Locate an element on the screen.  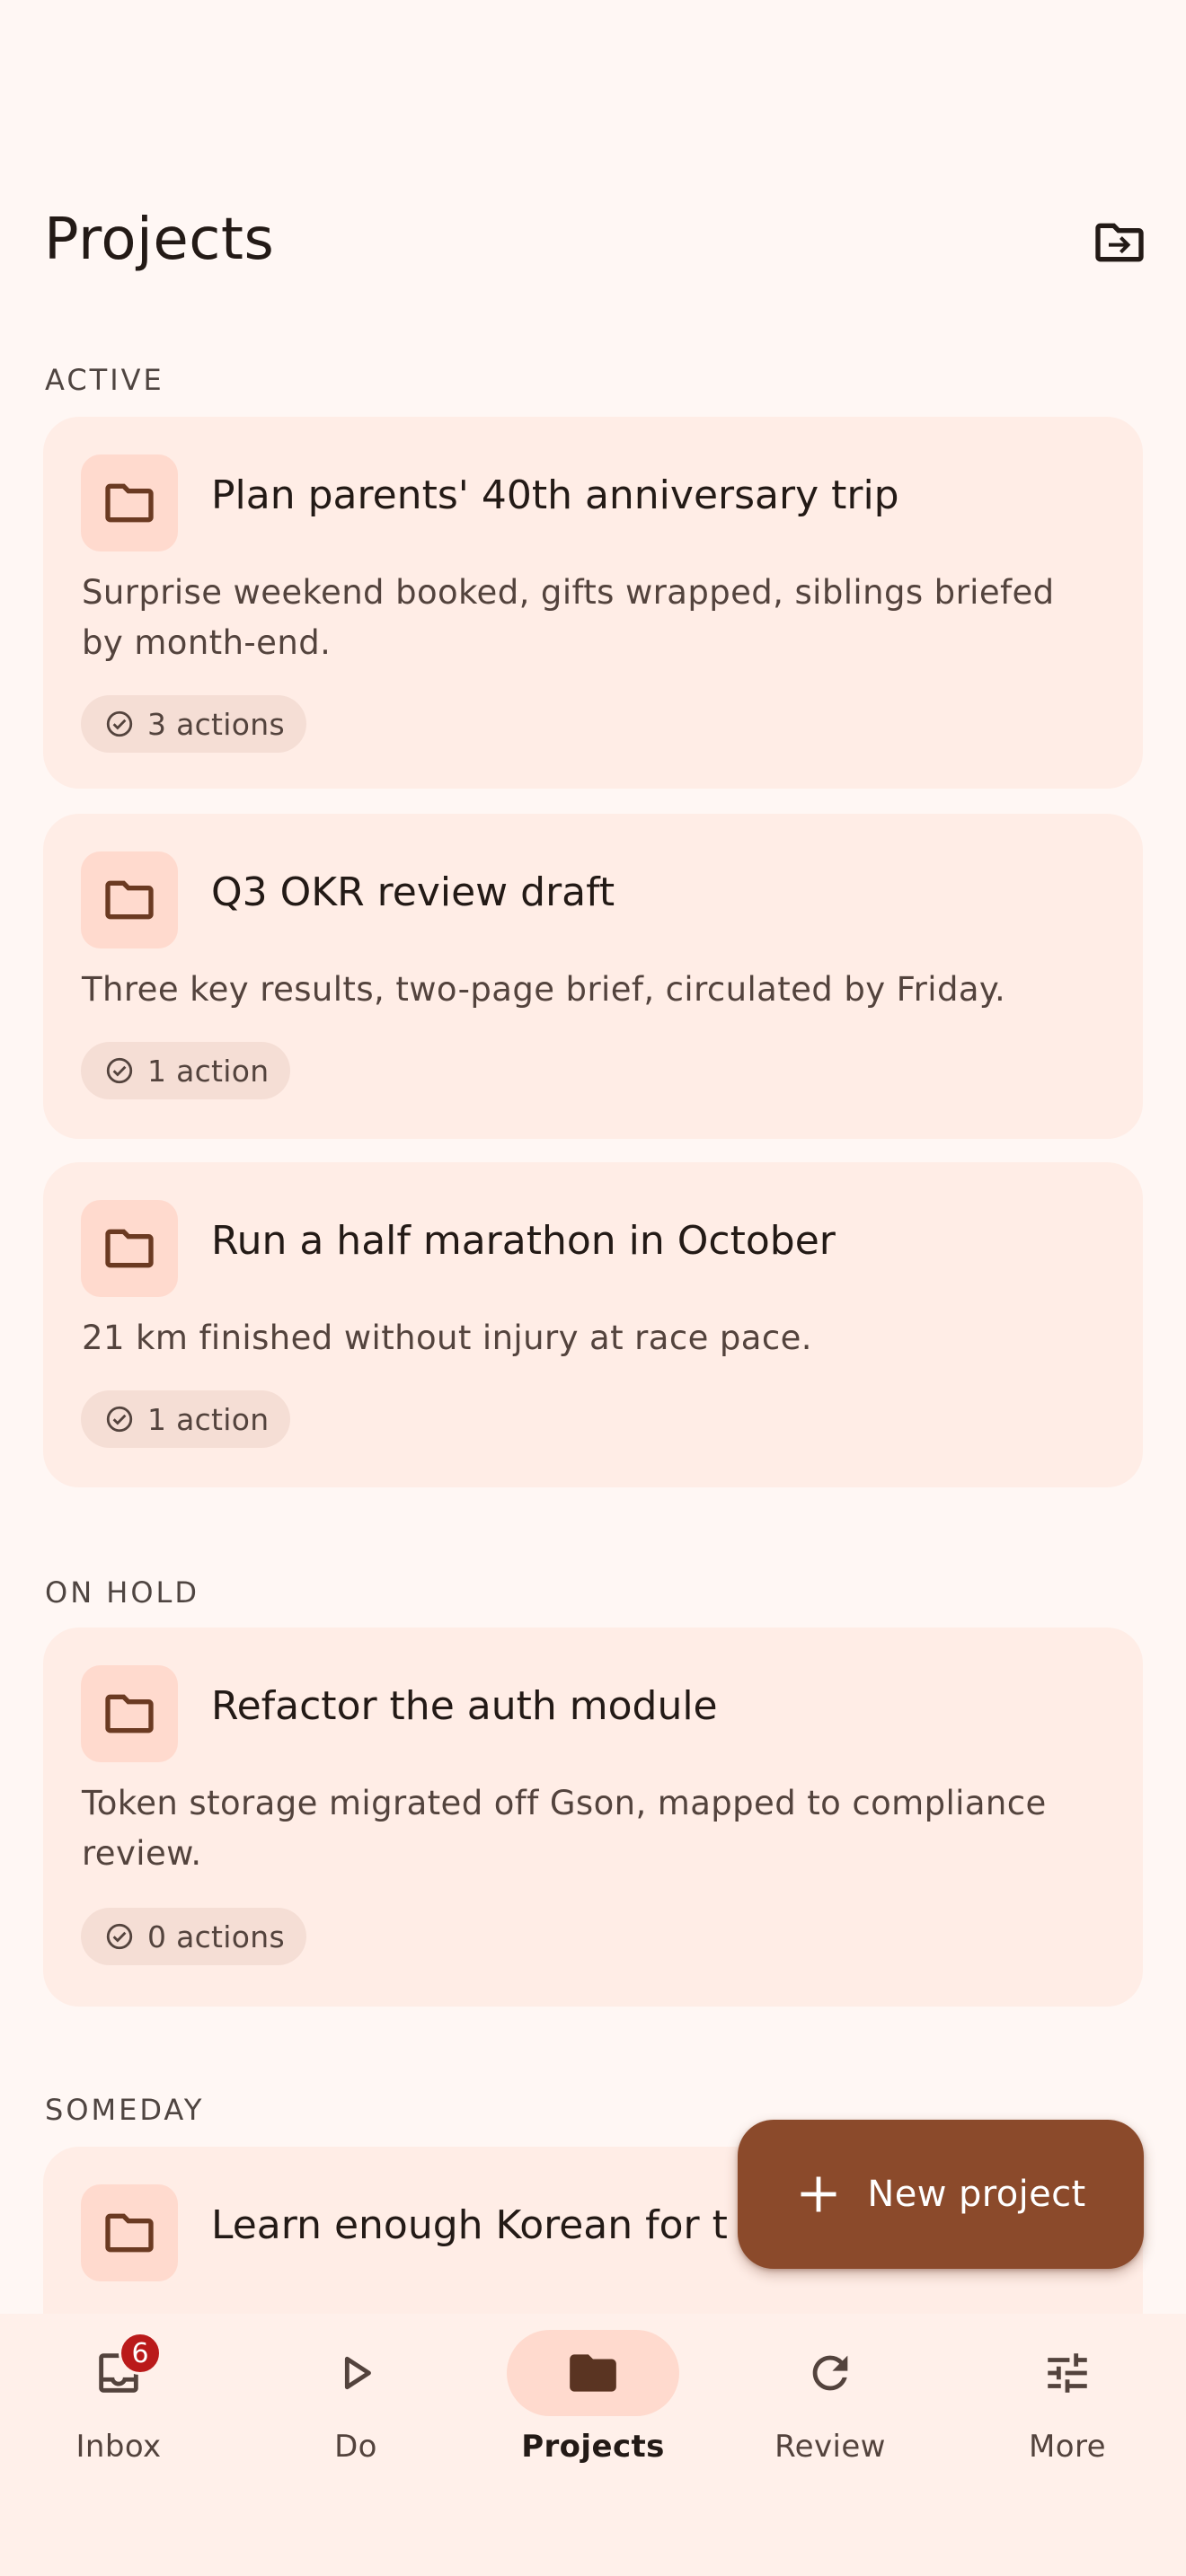
new-project-button: New project is located at coordinates (941, 2194).